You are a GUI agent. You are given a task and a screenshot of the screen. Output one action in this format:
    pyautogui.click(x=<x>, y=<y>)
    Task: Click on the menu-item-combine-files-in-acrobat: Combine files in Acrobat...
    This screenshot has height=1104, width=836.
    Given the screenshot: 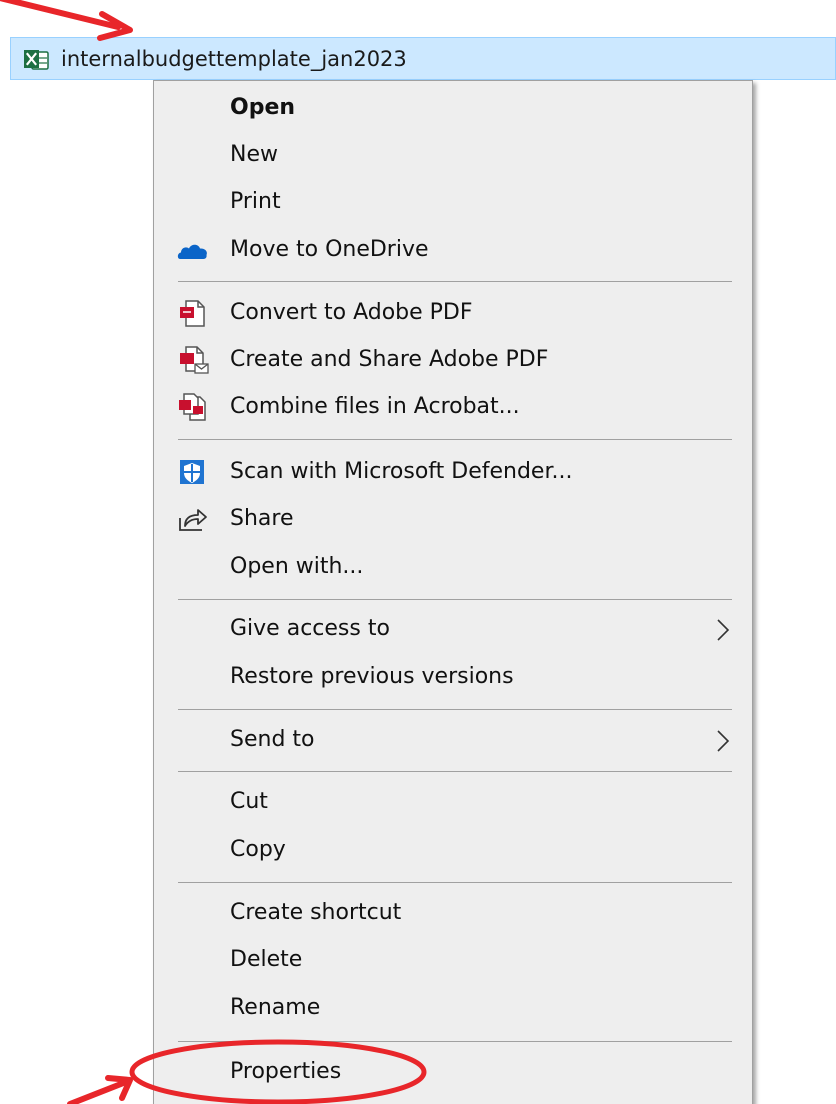 What is the action you would take?
    pyautogui.click(x=453, y=407)
    